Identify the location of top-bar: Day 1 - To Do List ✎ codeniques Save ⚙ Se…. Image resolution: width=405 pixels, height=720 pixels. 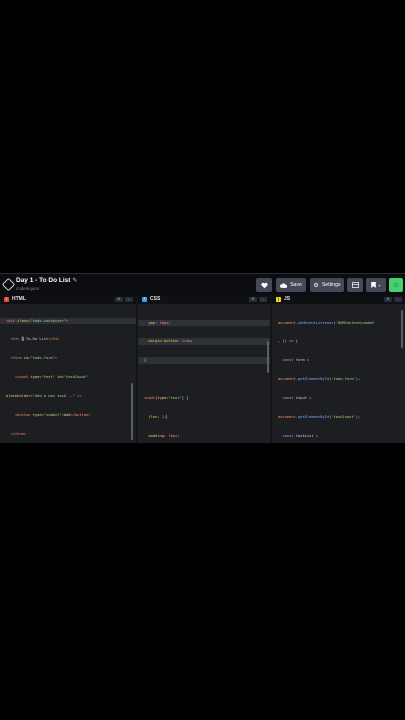
(202, 284).